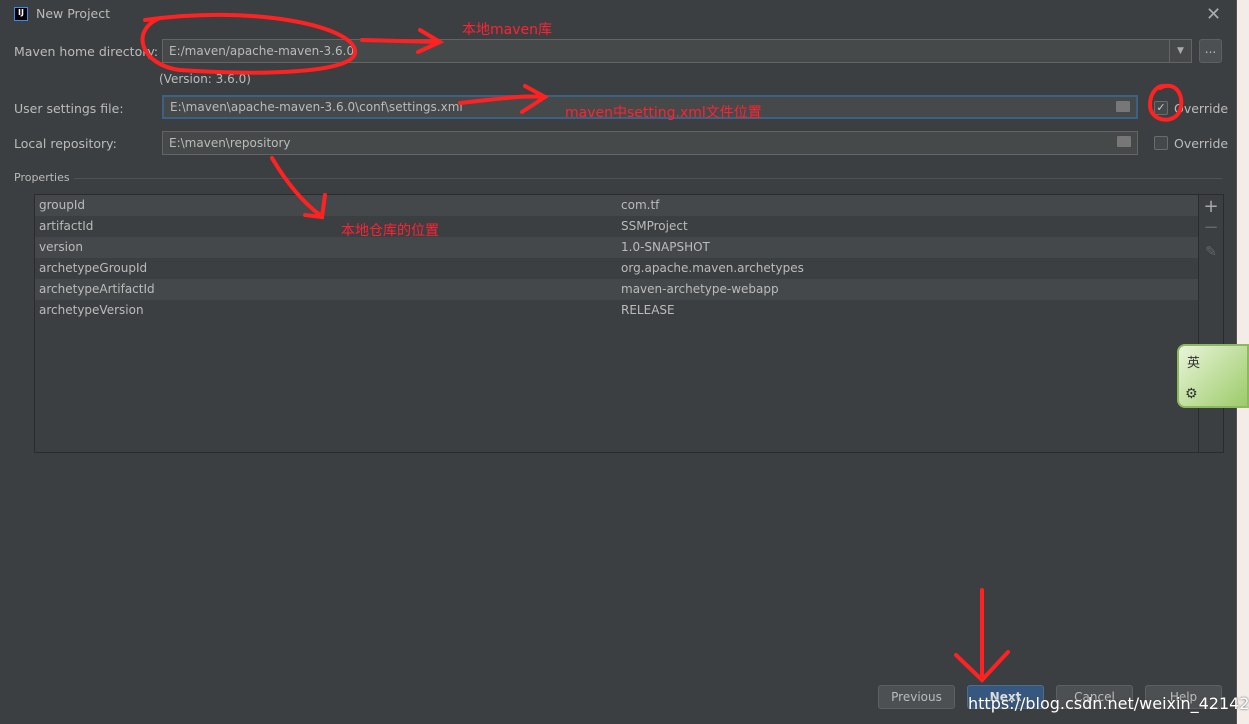 This screenshot has height=724, width=1249. I want to click on watermark: https://blog.csdn.net/weixin_42142899, so click(1108, 703).